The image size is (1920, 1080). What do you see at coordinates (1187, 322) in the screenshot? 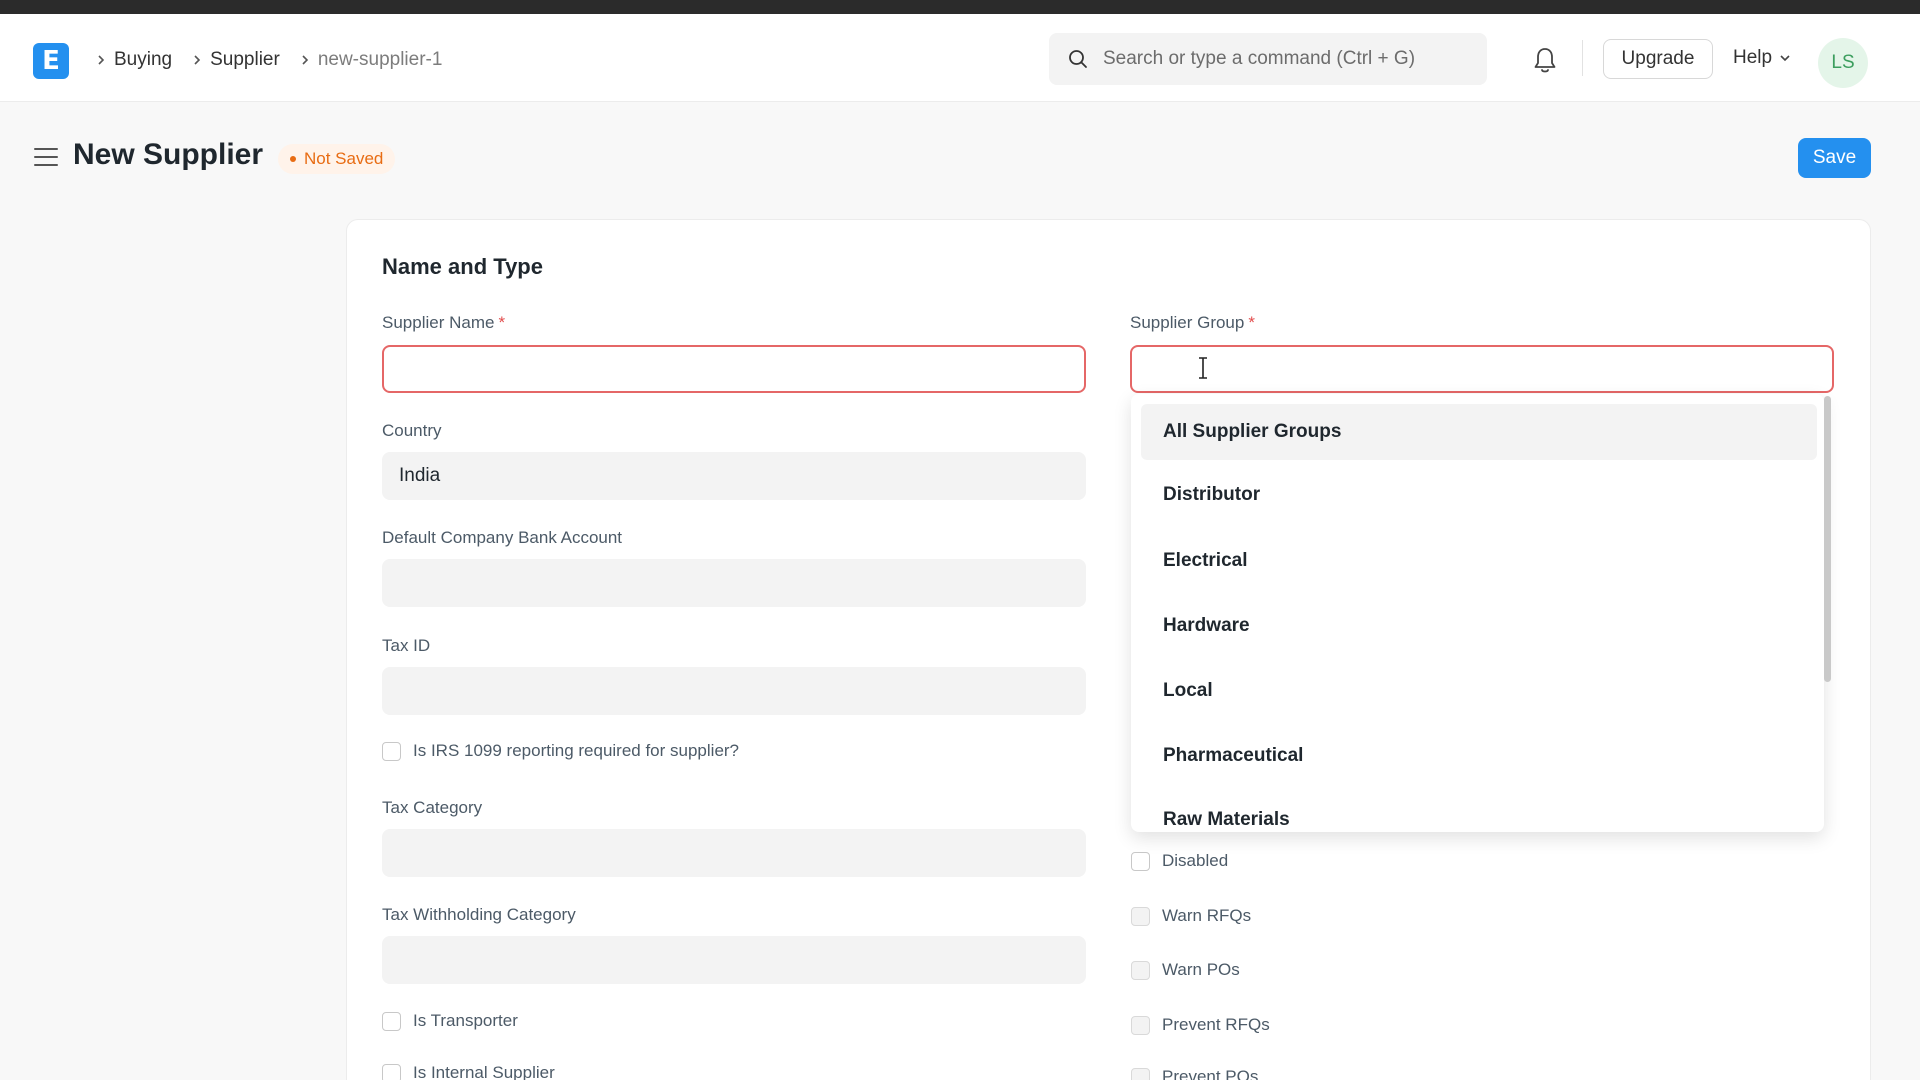
I see `supplier-group-label-text: Supplier Group` at bounding box center [1187, 322].